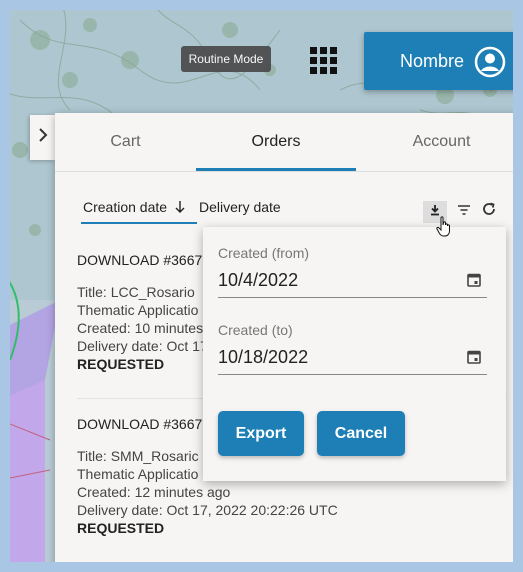 The image size is (523, 572). I want to click on created-from-value: 10/4/2022, so click(258, 280).